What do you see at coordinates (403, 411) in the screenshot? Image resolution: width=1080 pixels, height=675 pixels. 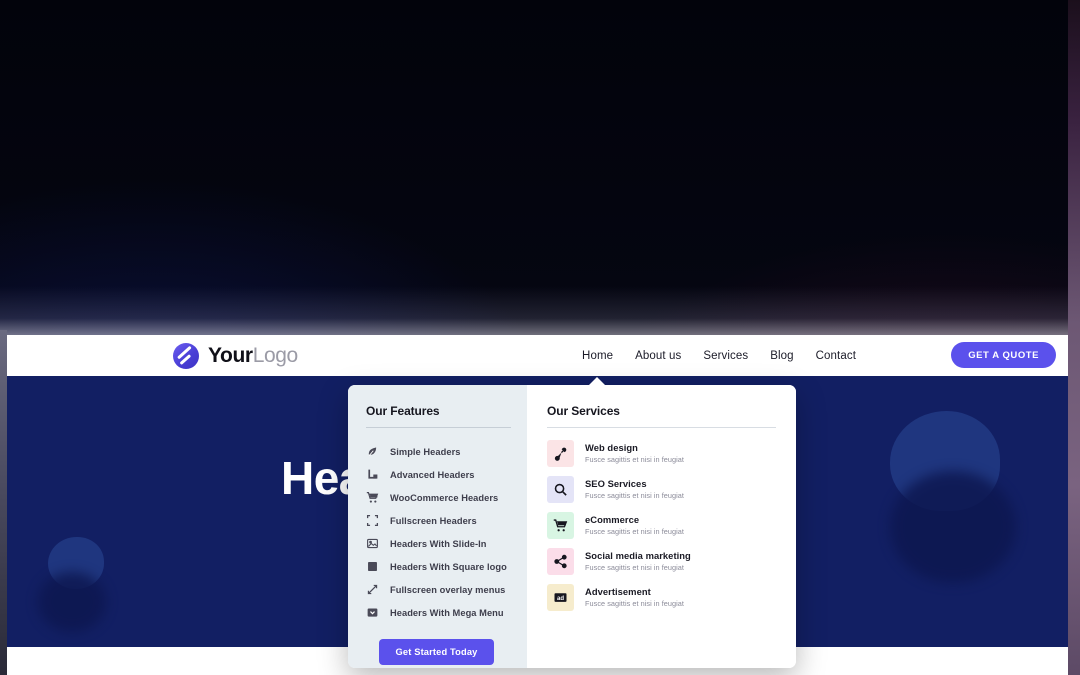 I see `features-title: Our Features` at bounding box center [403, 411].